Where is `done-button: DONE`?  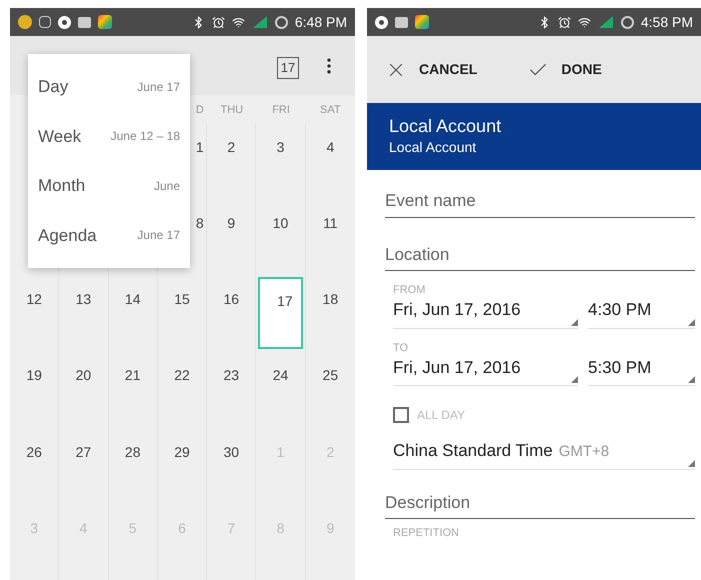
done-button: DONE is located at coordinates (564, 69).